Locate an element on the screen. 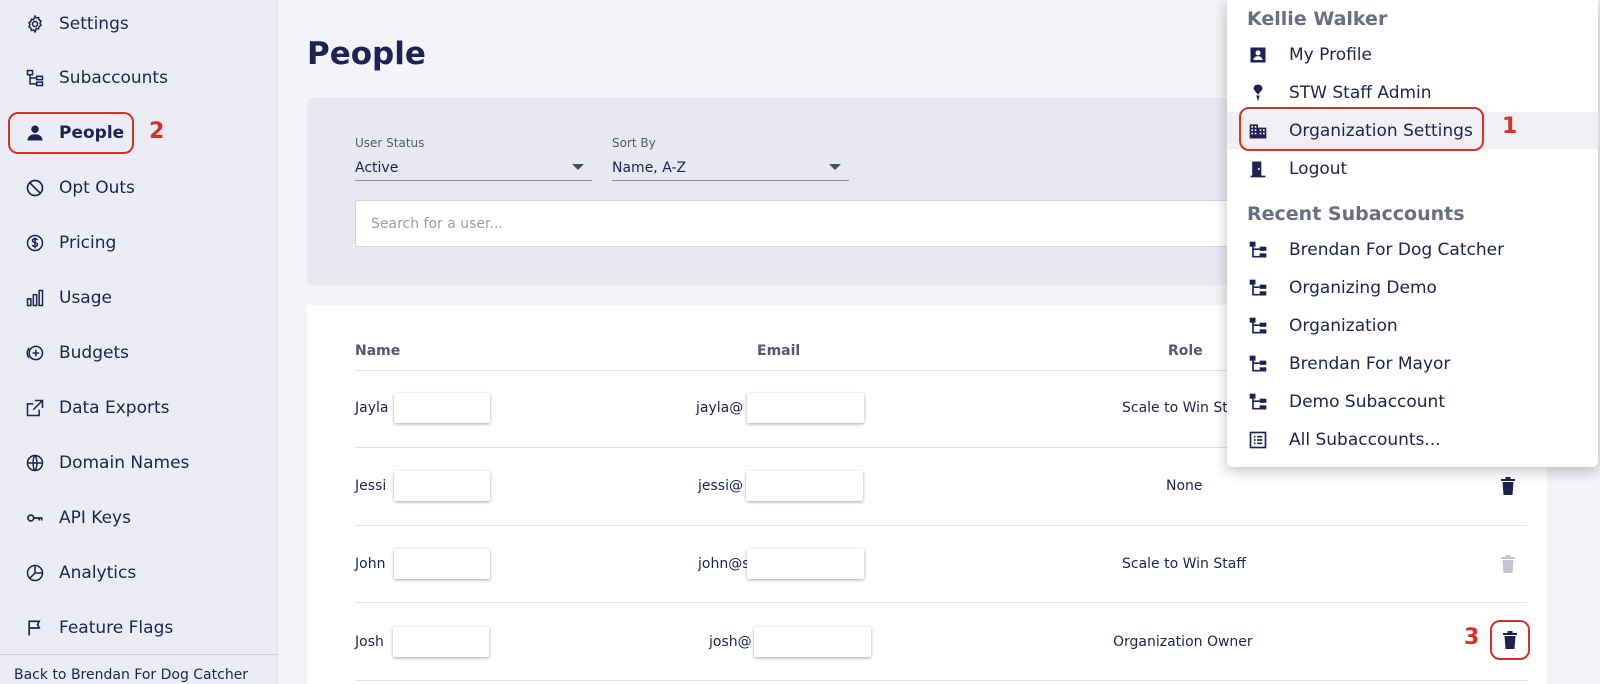  gear-icon is located at coordinates (35, 24).